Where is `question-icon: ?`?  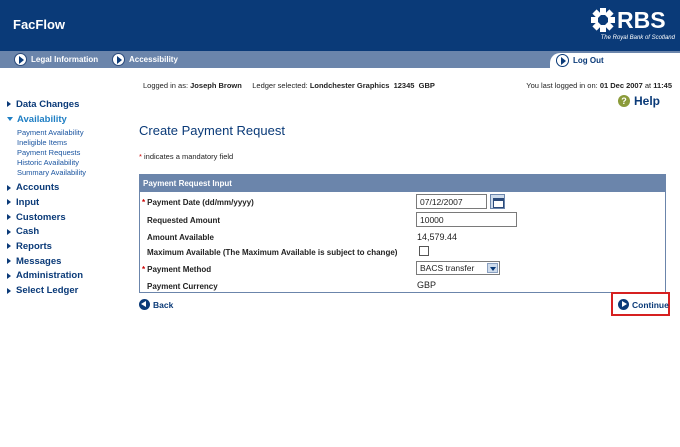 question-icon: ? is located at coordinates (624, 101).